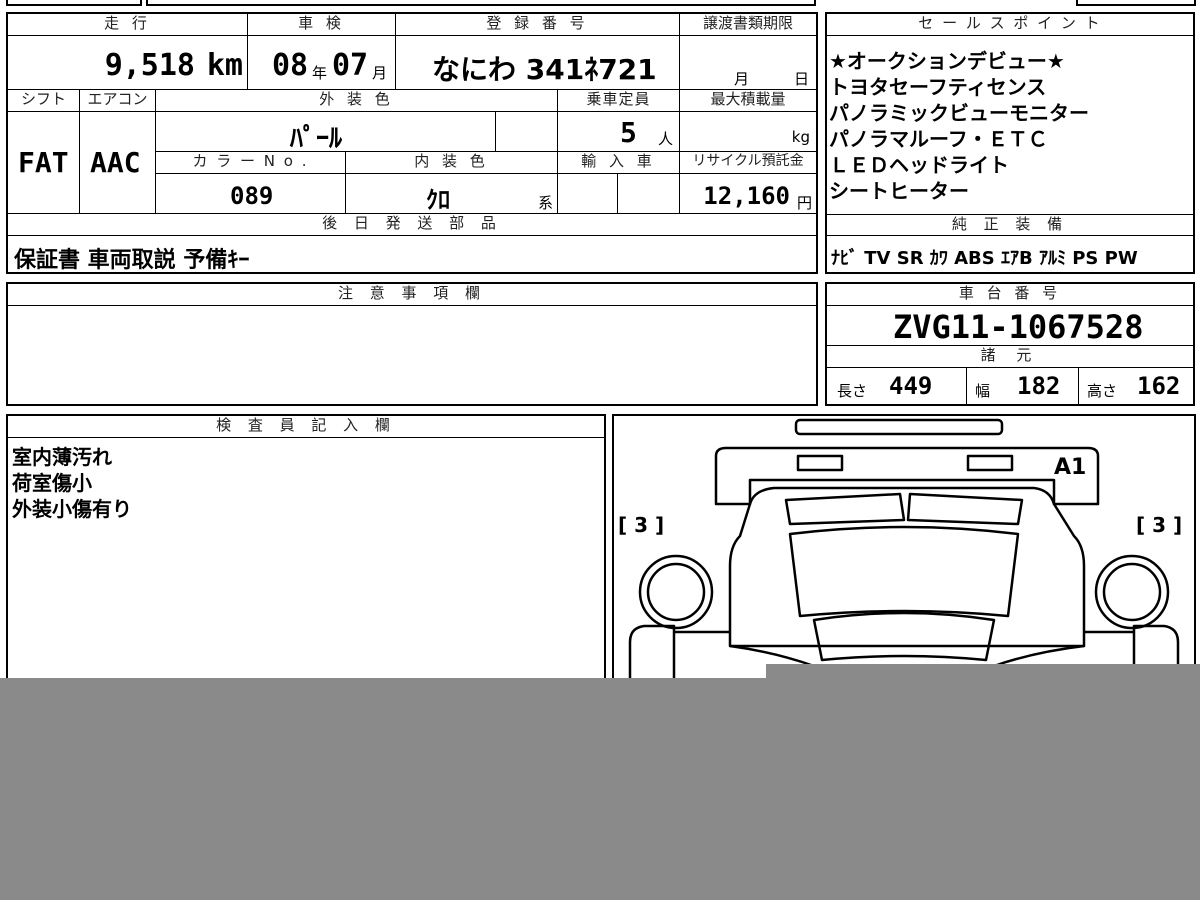  What do you see at coordinates (907, 476) in the screenshot?
I see `diagram-rear-bumper` at bounding box center [907, 476].